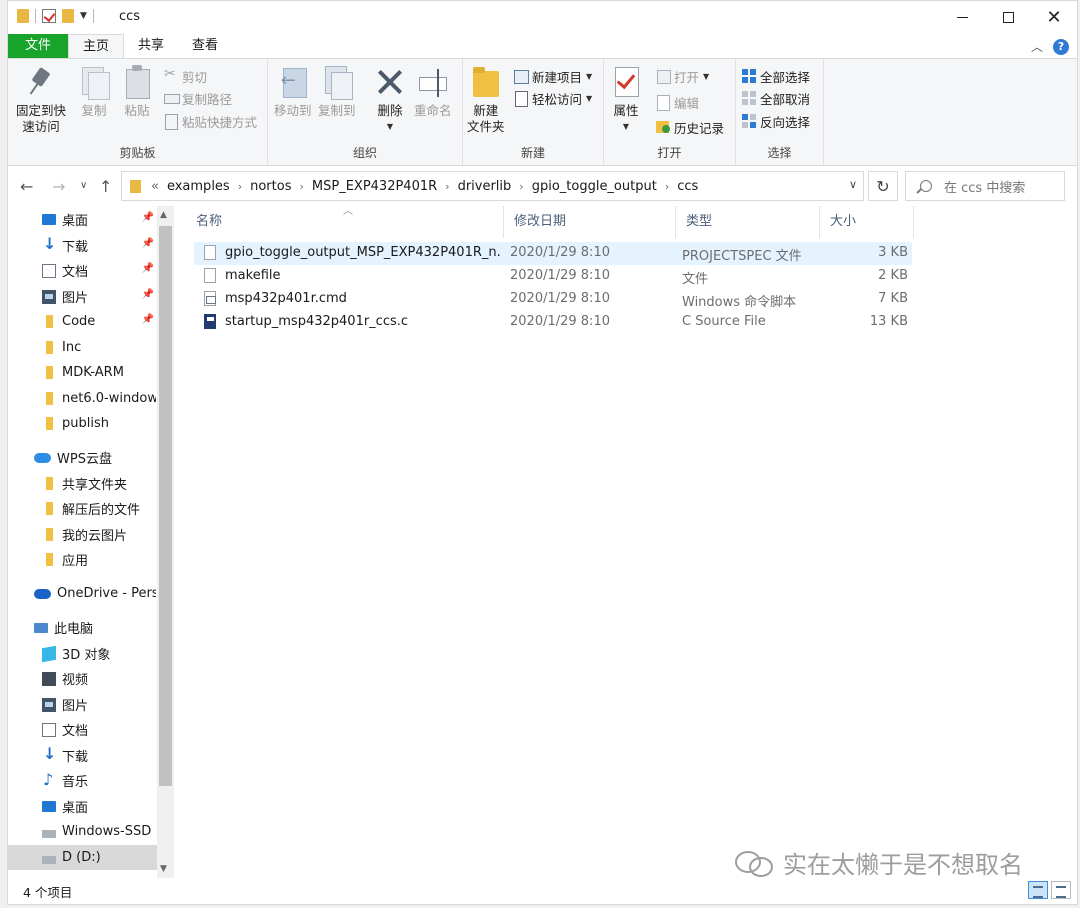  What do you see at coordinates (486, 100) in the screenshot?
I see `new-folder-button: 新建 文件夹` at bounding box center [486, 100].